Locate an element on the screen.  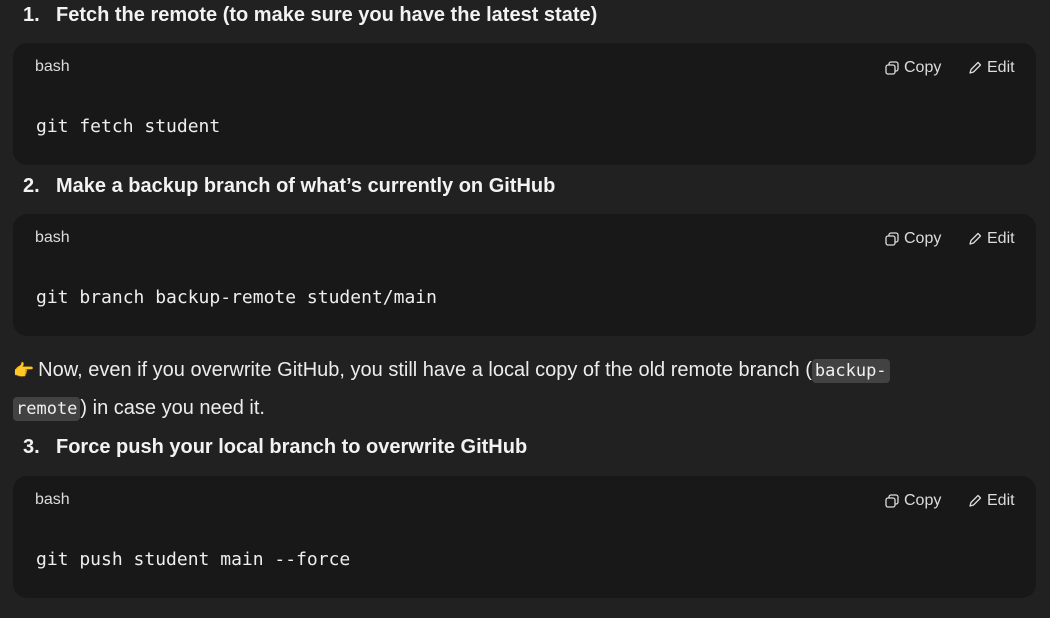
code-command: git push student main --force is located at coordinates (193, 559).